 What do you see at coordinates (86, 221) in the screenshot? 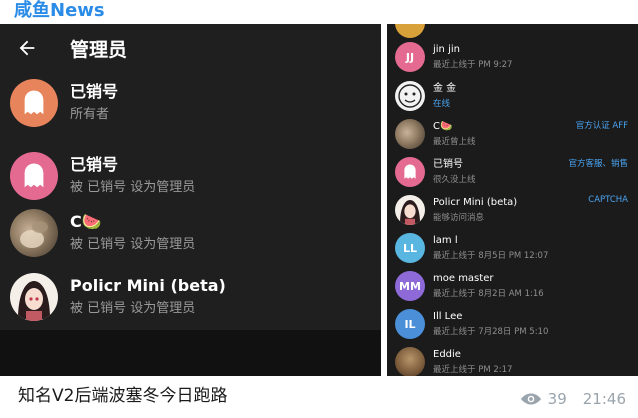
I see `admin-name: C🍉` at bounding box center [86, 221].